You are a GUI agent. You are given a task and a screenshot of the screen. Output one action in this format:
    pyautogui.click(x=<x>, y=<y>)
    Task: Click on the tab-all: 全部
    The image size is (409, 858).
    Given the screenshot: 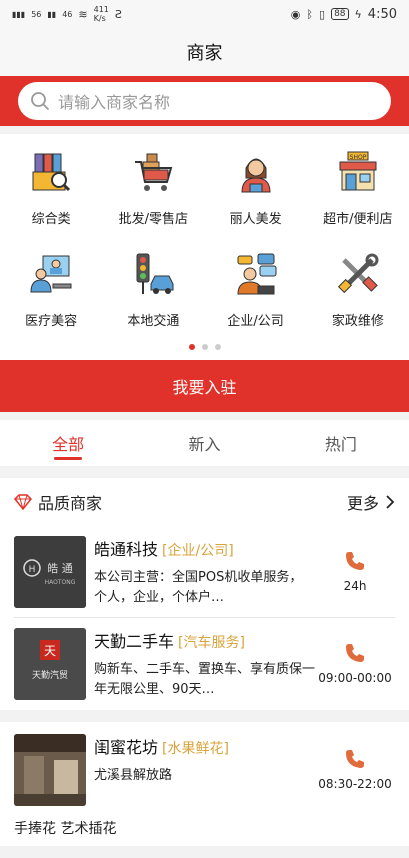 What is the action you would take?
    pyautogui.click(x=68, y=443)
    